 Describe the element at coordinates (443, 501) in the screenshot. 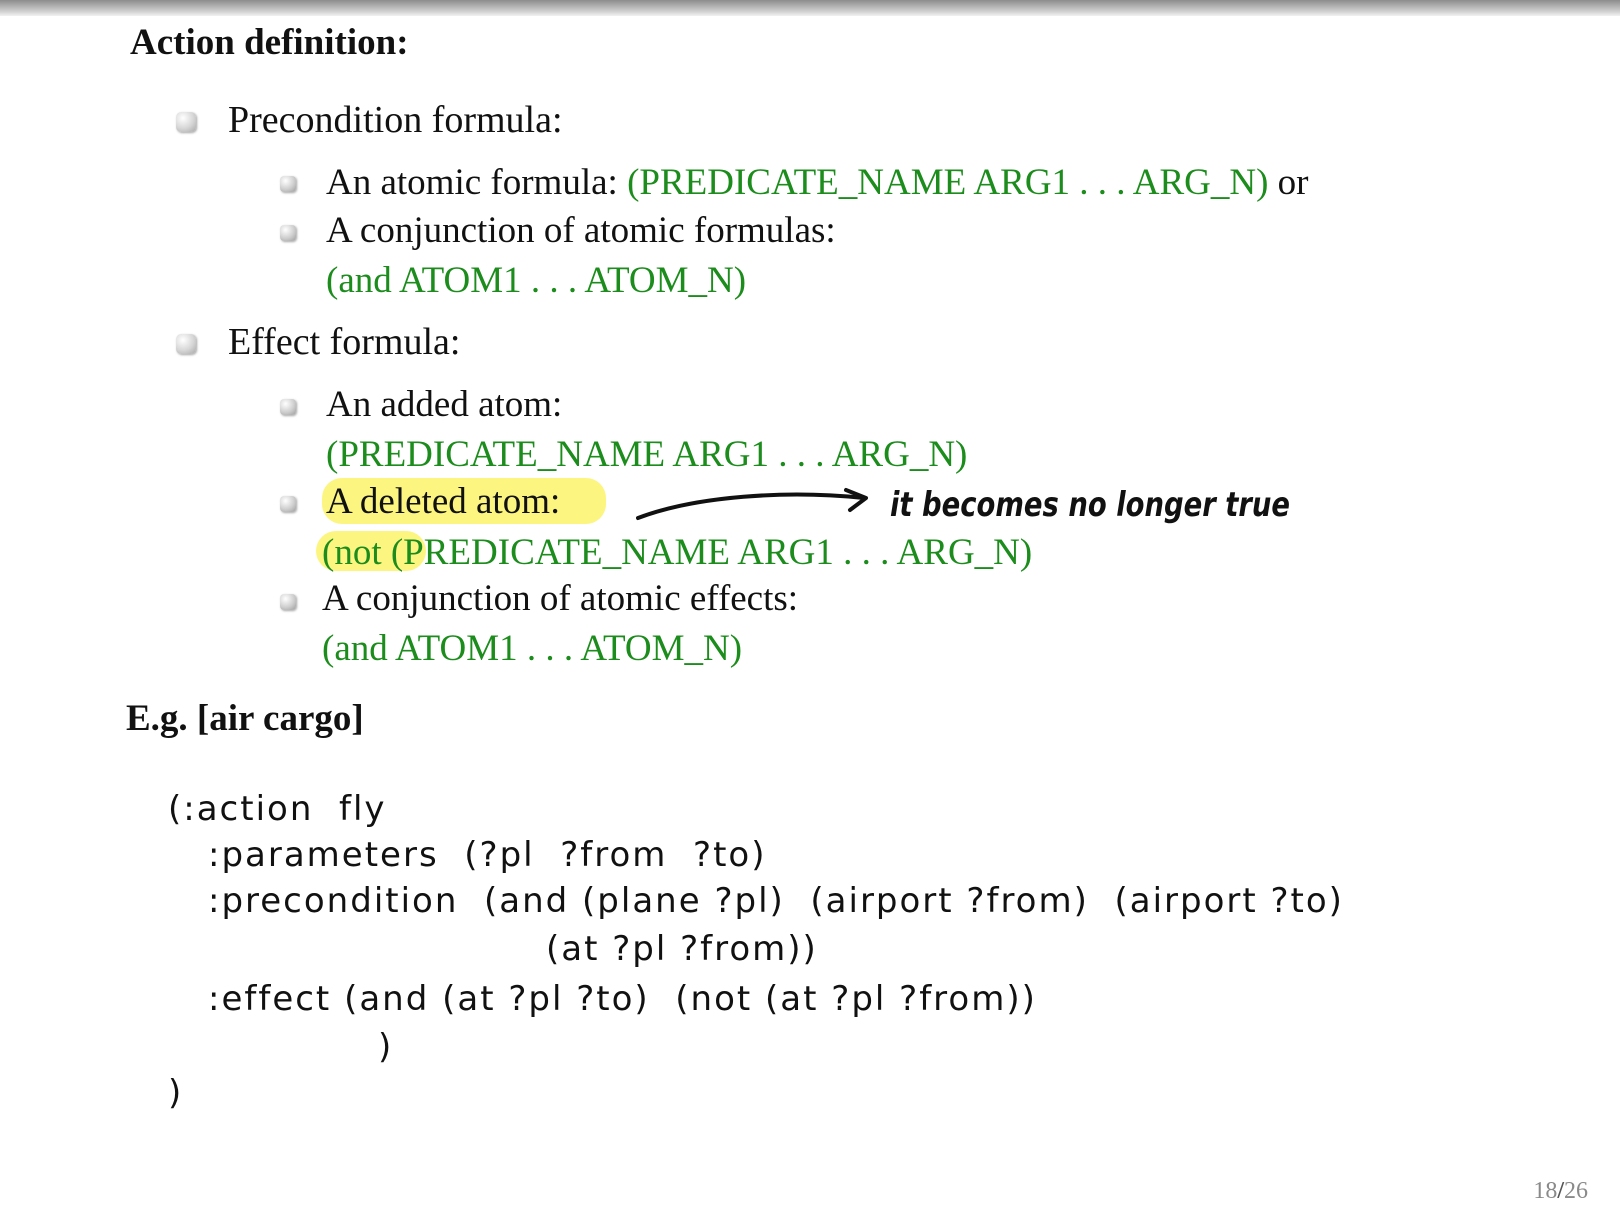

I see `deleted-atom-text: A deleted atom:` at that location.